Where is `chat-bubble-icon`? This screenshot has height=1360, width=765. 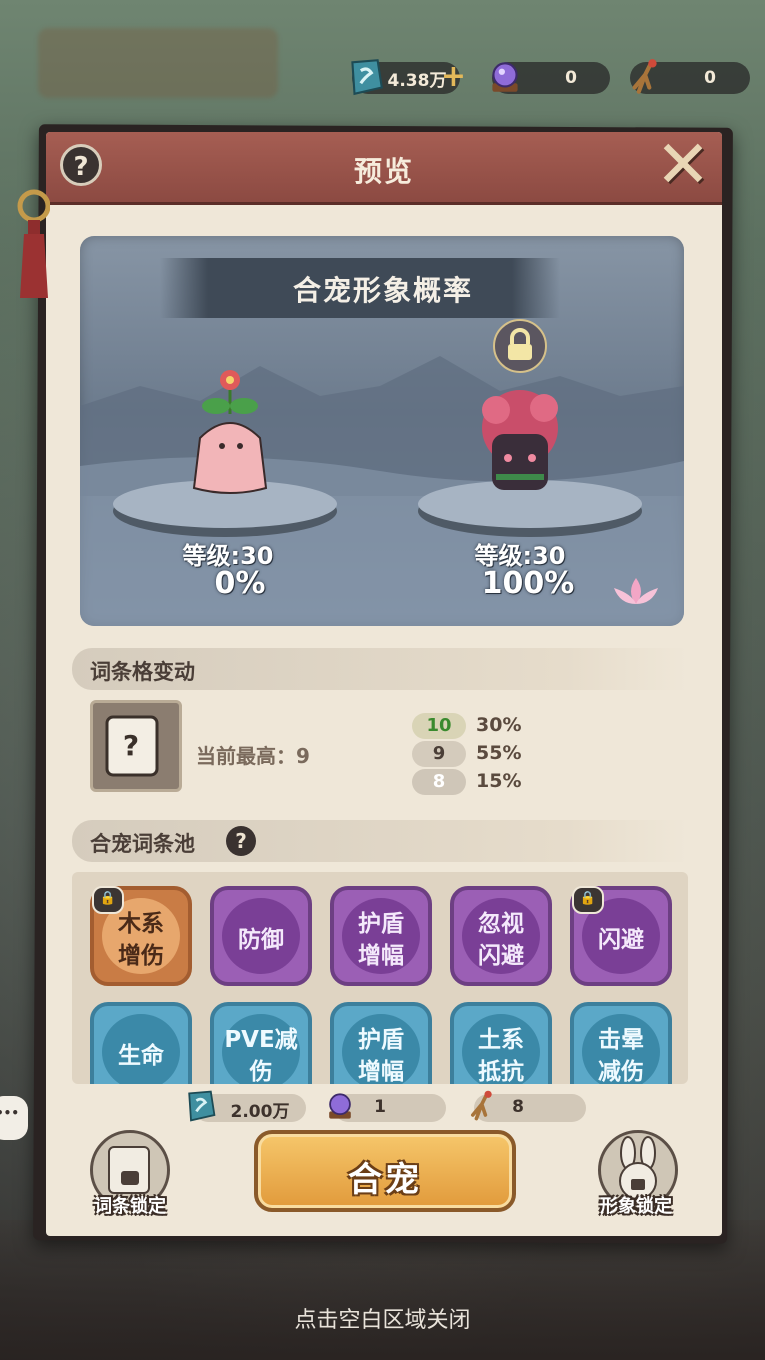 chat-bubble-icon is located at coordinates (14, 1118).